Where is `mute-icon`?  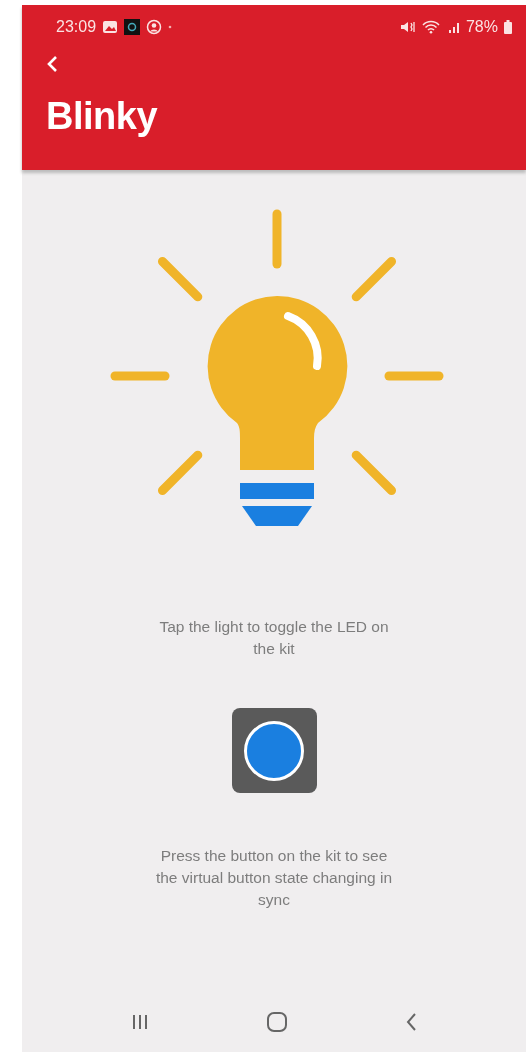
mute-icon is located at coordinates (407, 27).